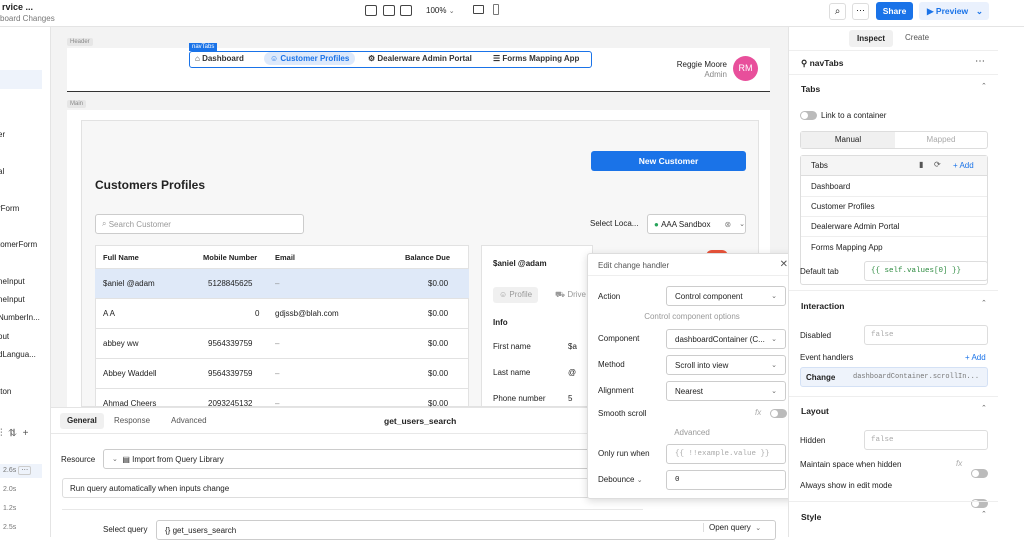 This screenshot has height=540, width=1024. What do you see at coordinates (696, 224) in the screenshot?
I see `location-select: ● AAA Sandbox ⊗ ⌄` at bounding box center [696, 224].